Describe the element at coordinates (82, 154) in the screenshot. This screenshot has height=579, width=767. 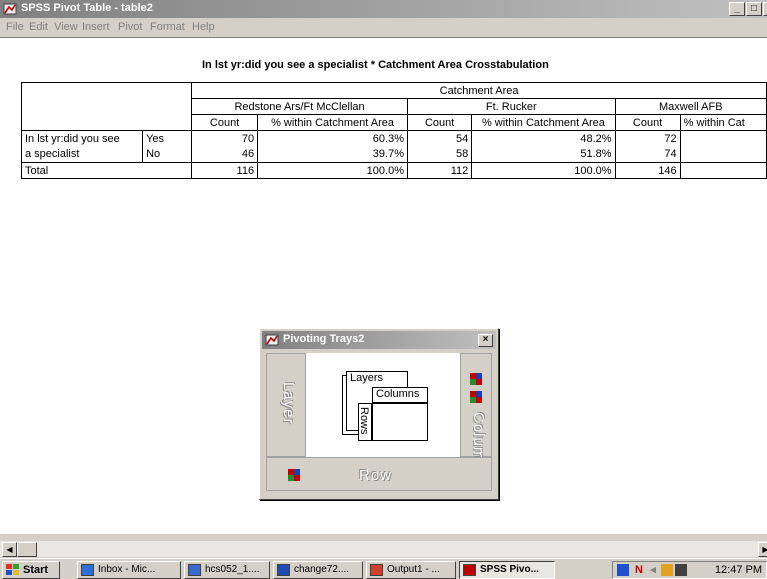
I see `row-dimension-label: a specialist` at that location.